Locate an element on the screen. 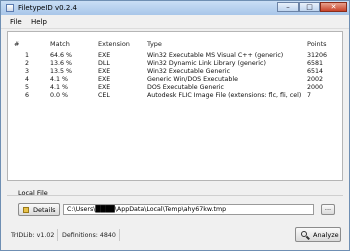 The height and width of the screenshot is (251, 350). row-points: 7 is located at coordinates (309, 95).